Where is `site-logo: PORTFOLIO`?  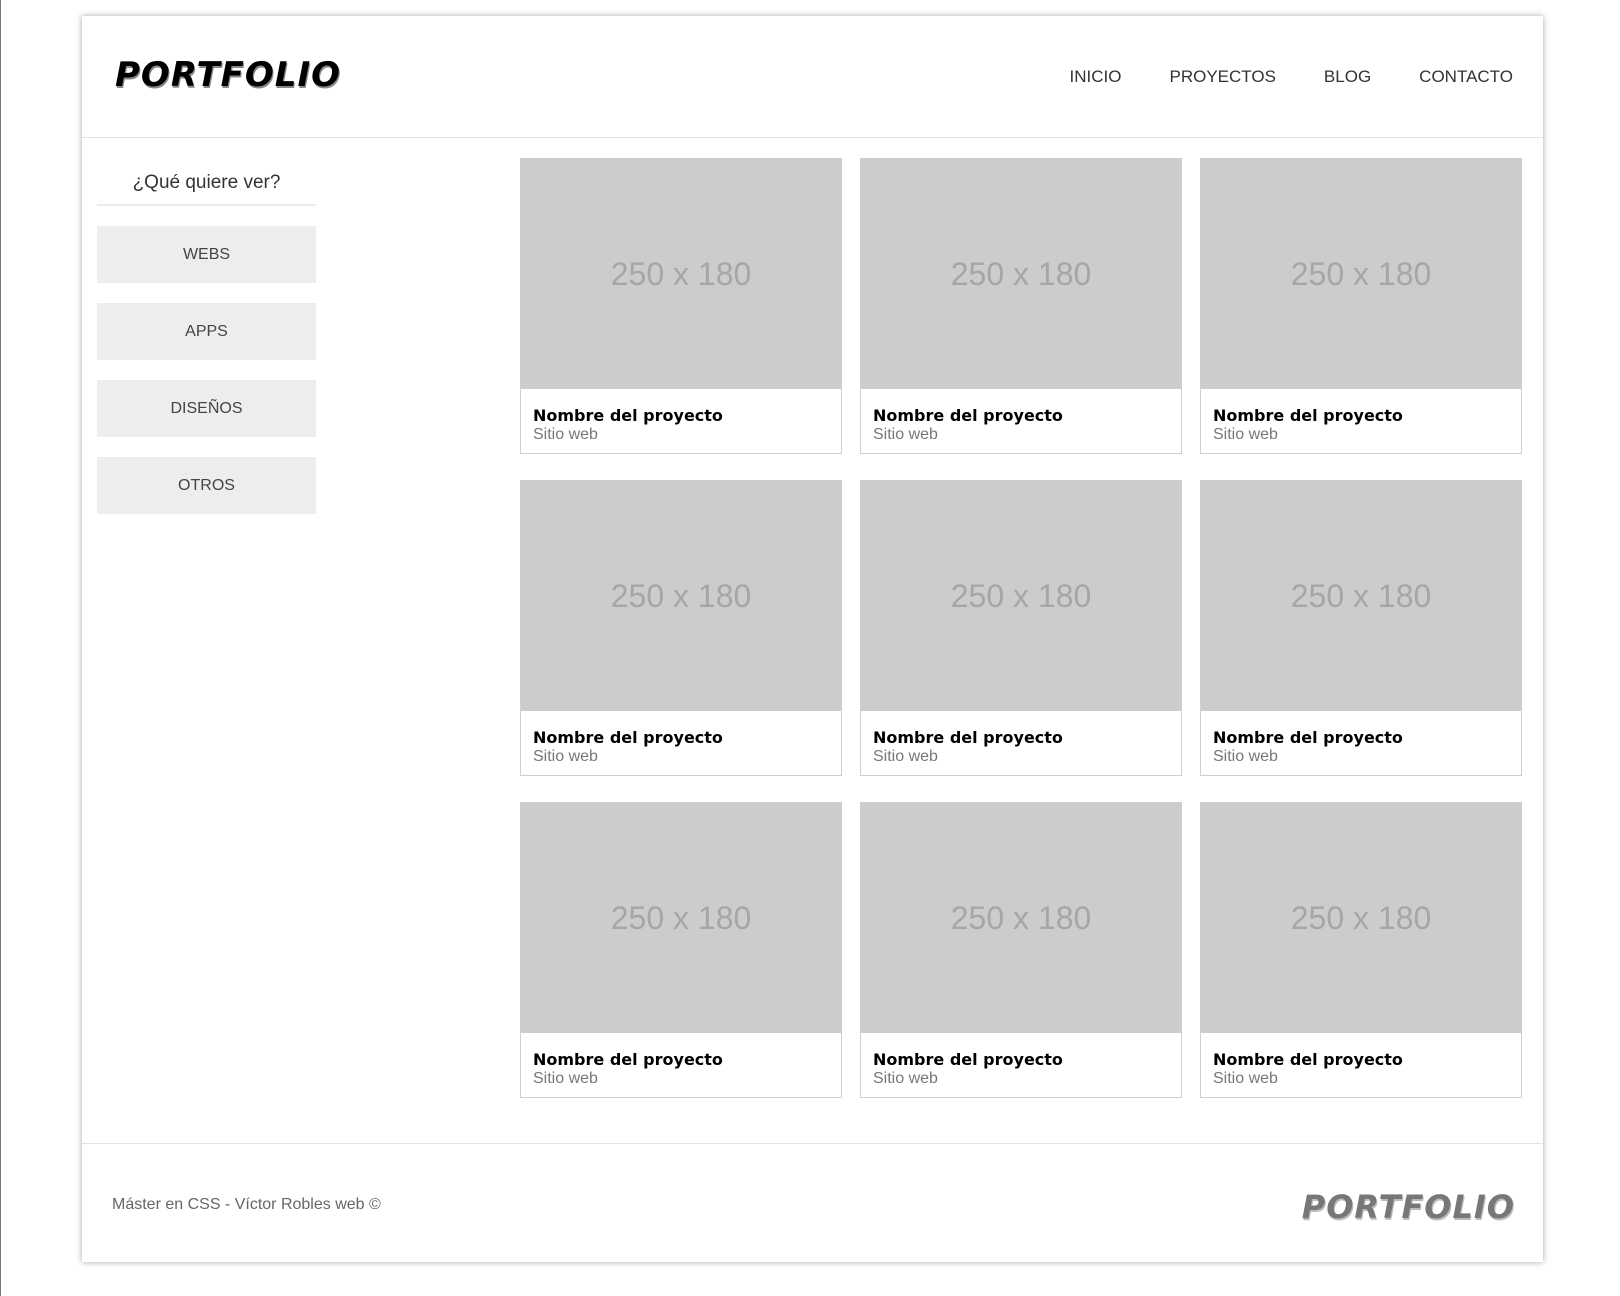 site-logo: PORTFOLIO is located at coordinates (228, 75).